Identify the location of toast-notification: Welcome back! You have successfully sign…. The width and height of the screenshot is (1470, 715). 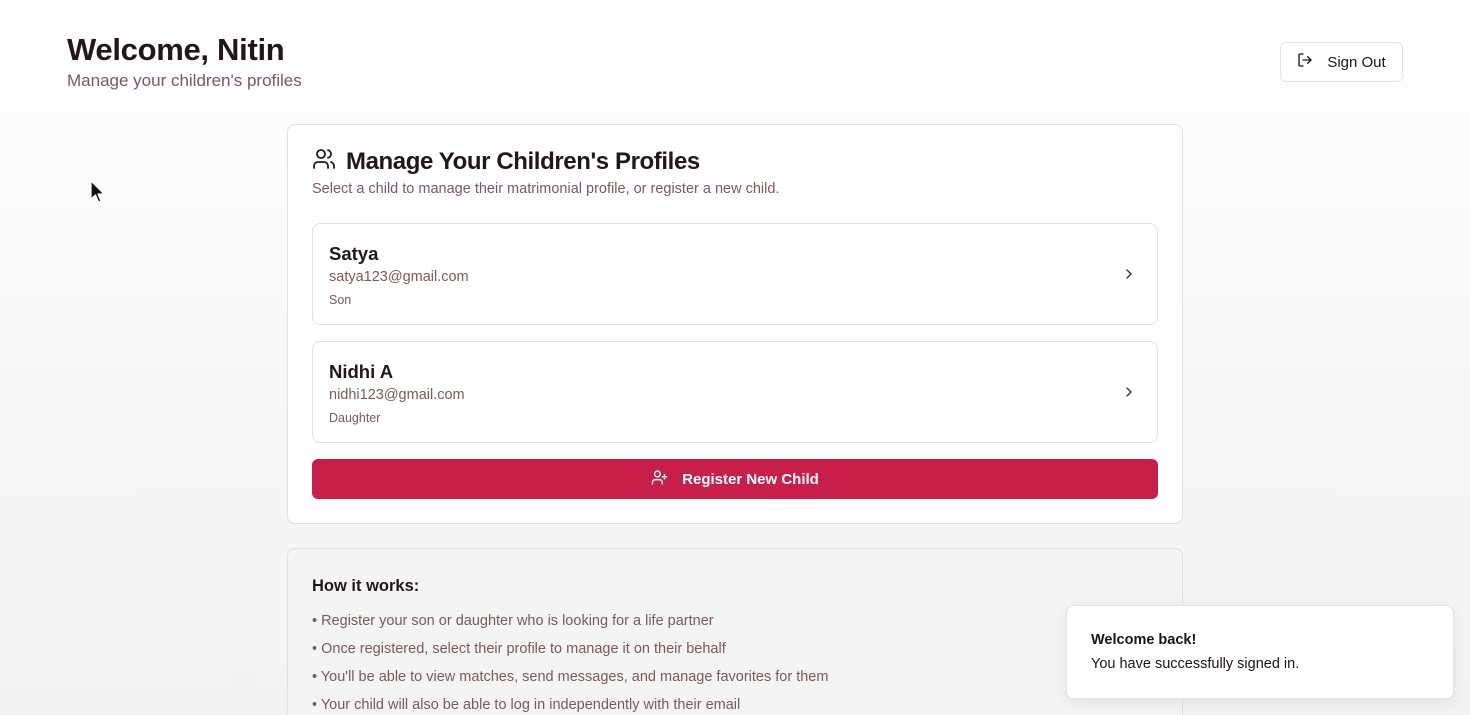
(1260, 652).